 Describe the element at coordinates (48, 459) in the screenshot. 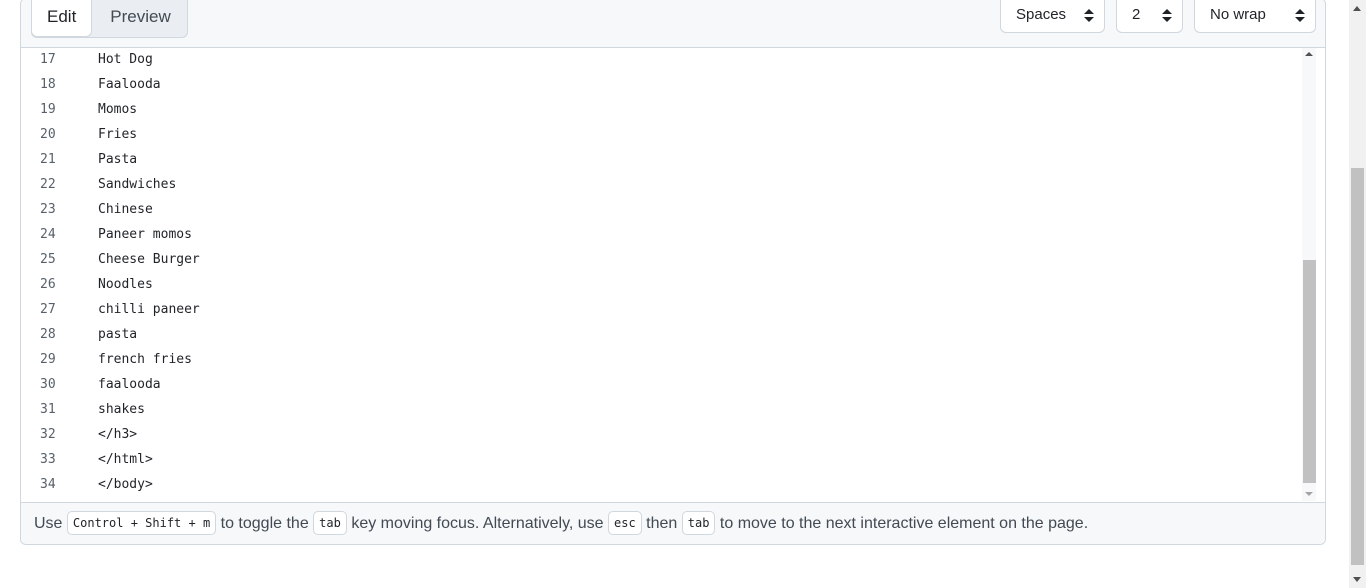

I see `line-number: 33` at that location.